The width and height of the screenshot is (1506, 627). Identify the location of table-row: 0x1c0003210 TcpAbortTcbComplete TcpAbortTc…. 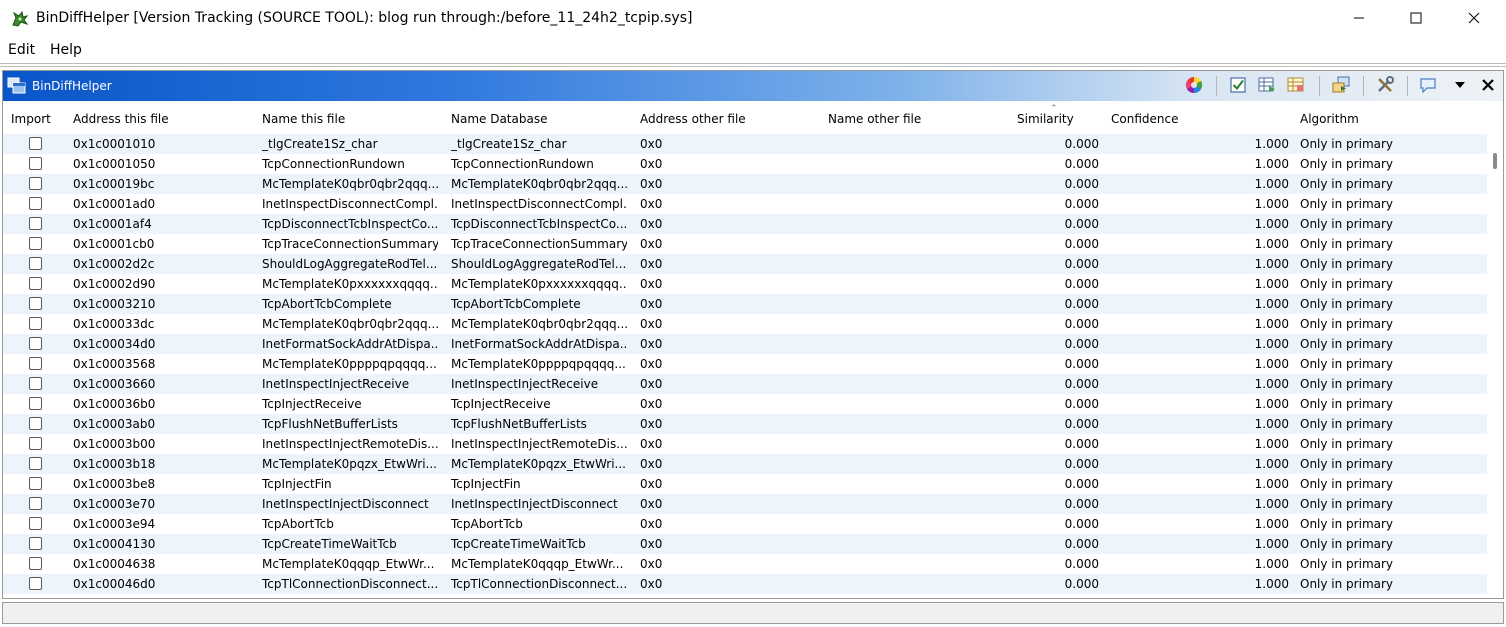
(745, 304).